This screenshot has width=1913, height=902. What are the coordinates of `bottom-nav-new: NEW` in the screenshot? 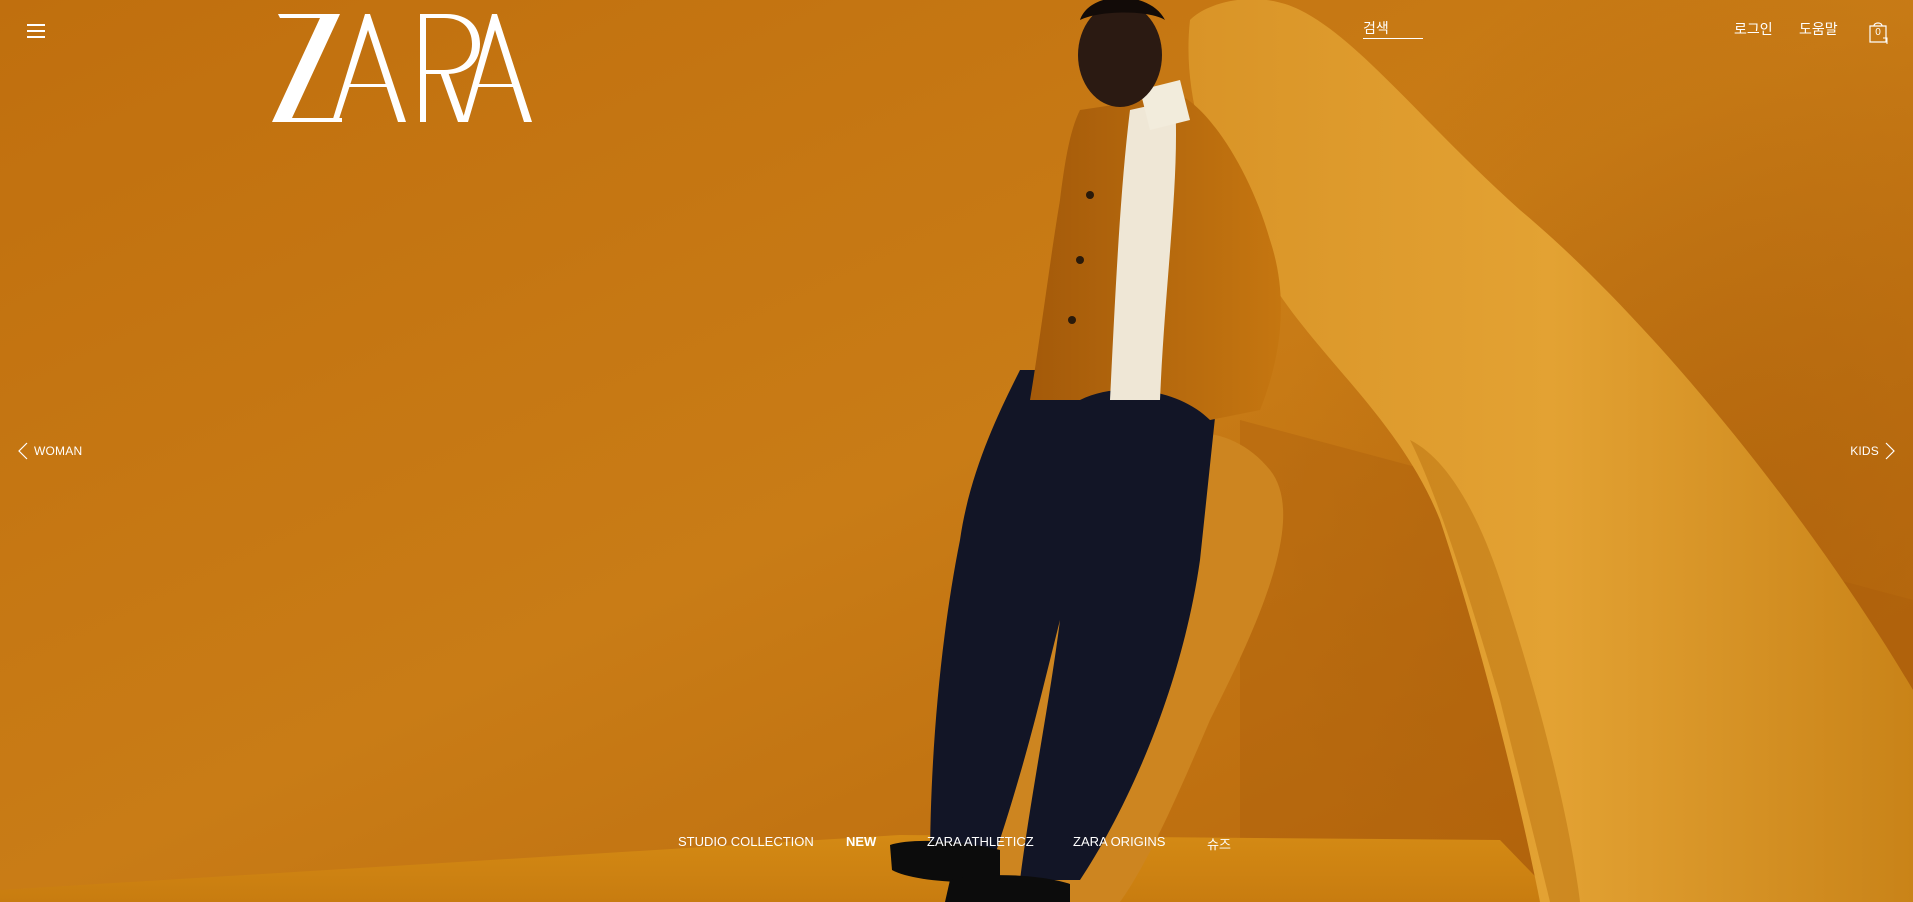 It's located at (861, 841).